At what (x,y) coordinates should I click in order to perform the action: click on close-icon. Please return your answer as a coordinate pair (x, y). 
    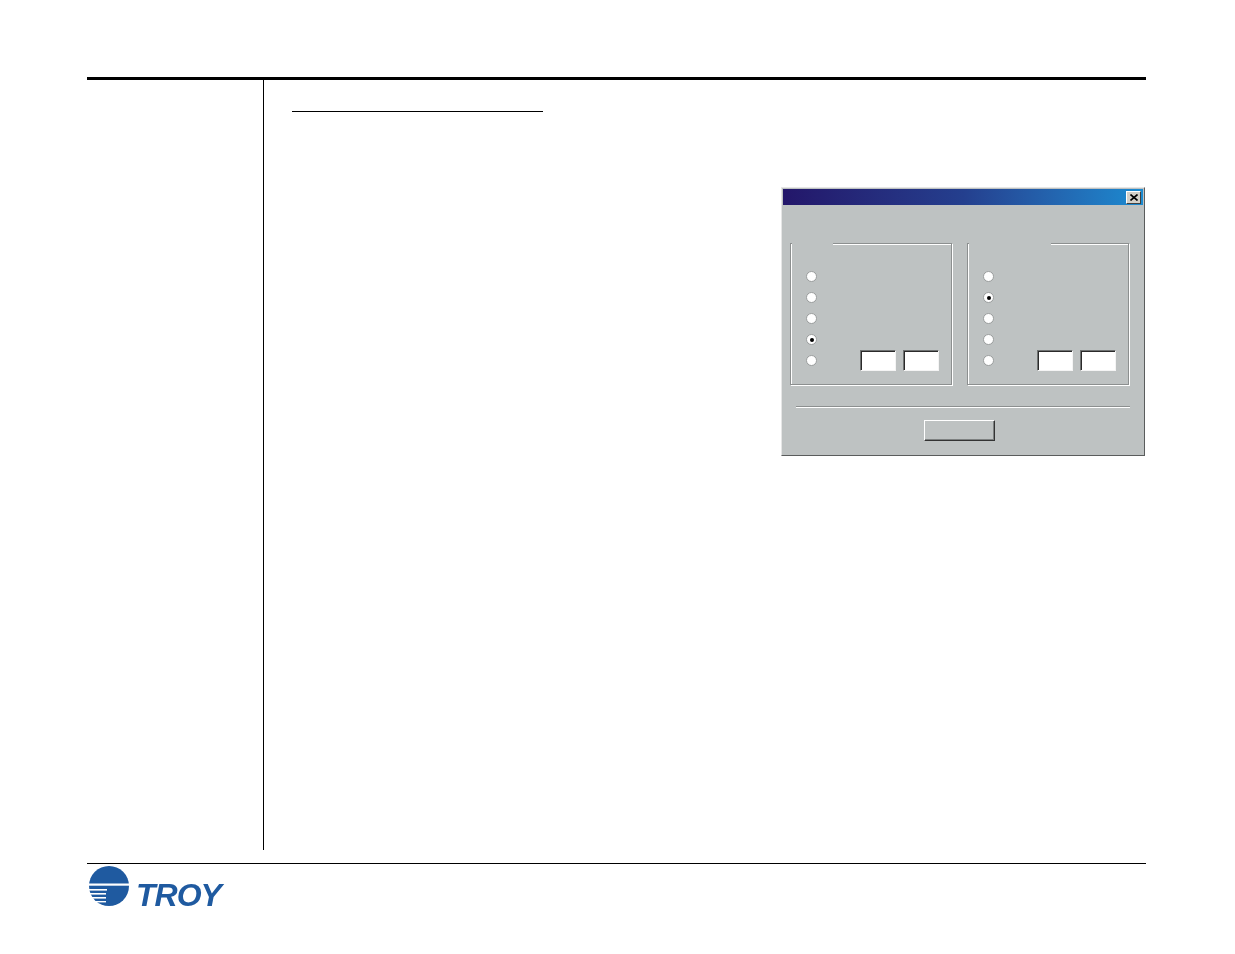
    Looking at the image, I should click on (1133, 197).